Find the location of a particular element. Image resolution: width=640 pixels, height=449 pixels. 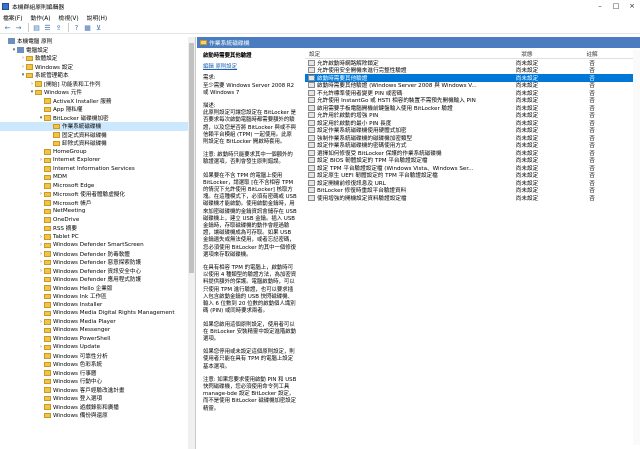

tree-item-label: Internet Explorer is located at coordinates (77, 160).